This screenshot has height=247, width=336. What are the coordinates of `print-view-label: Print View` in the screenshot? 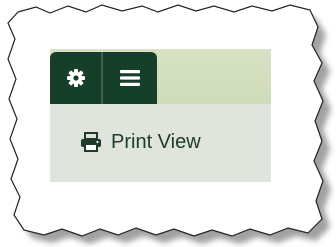 It's located at (156, 142).